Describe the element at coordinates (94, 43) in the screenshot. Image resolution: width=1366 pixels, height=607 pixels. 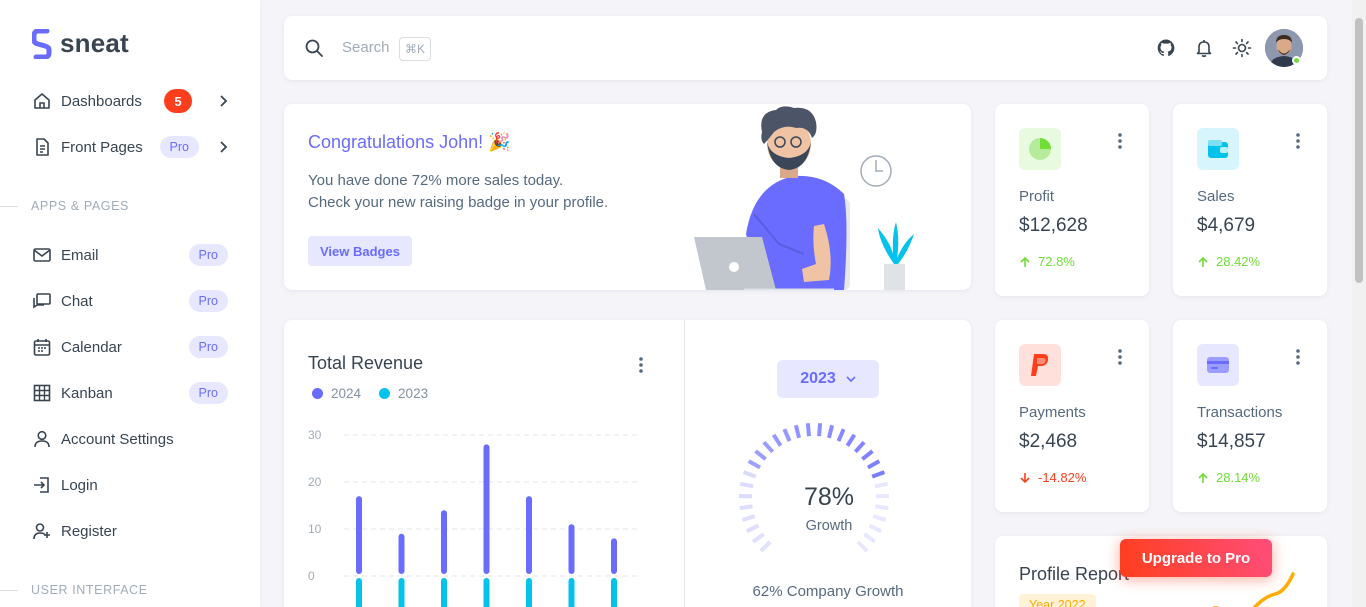
I see `brand-name: sneat` at that location.